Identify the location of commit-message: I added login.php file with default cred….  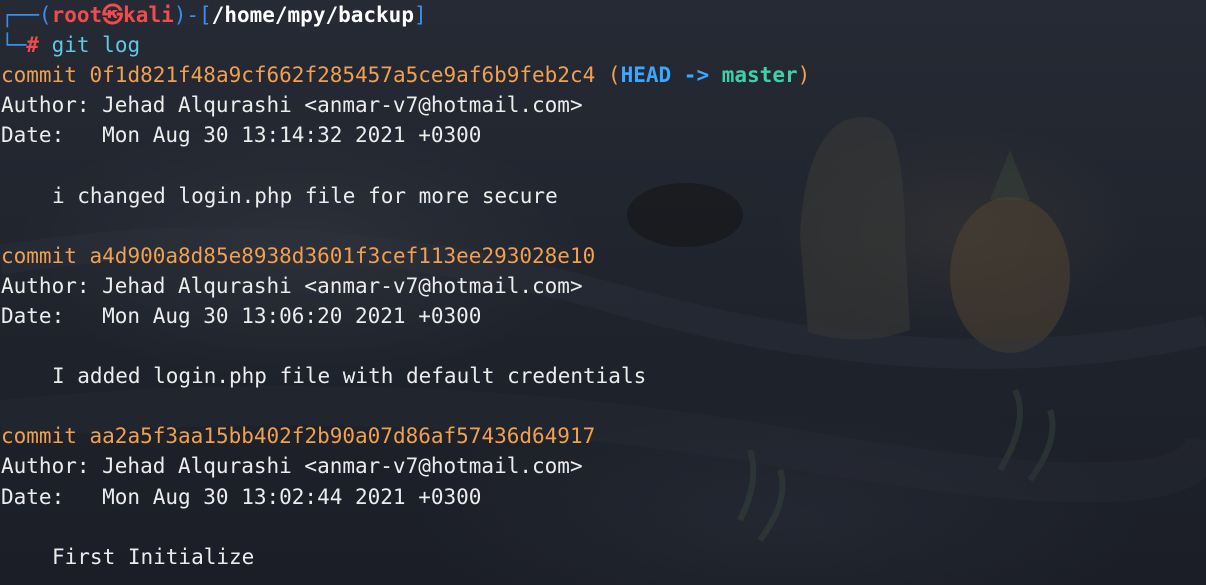
(349, 376).